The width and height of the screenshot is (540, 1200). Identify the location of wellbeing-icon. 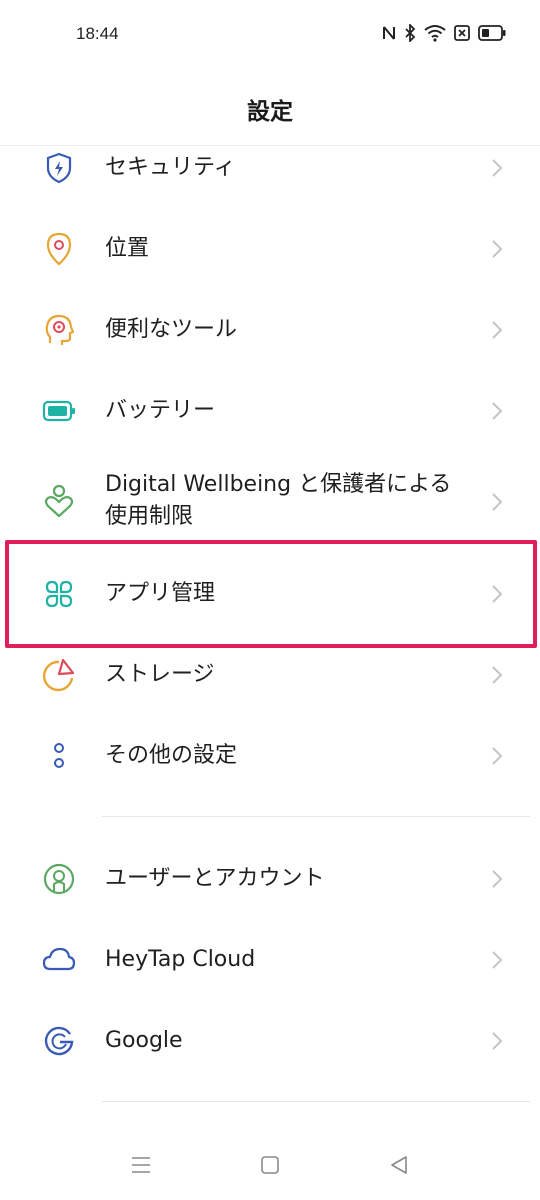
(59, 501).